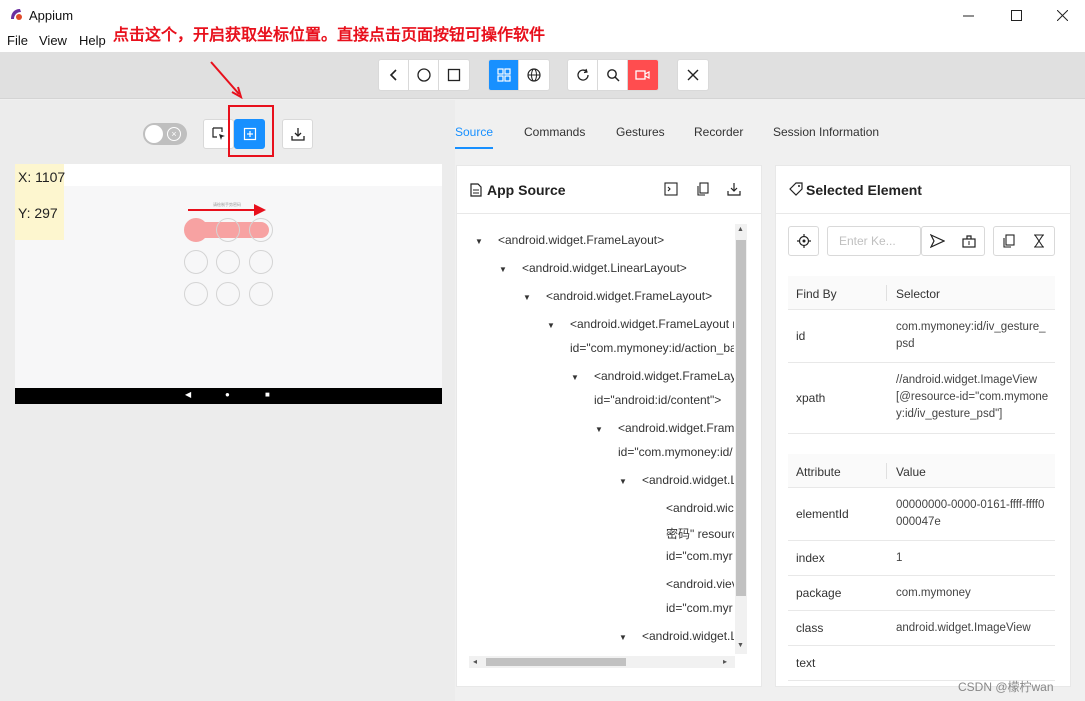  I want to click on web-mode-button, so click(534, 75).